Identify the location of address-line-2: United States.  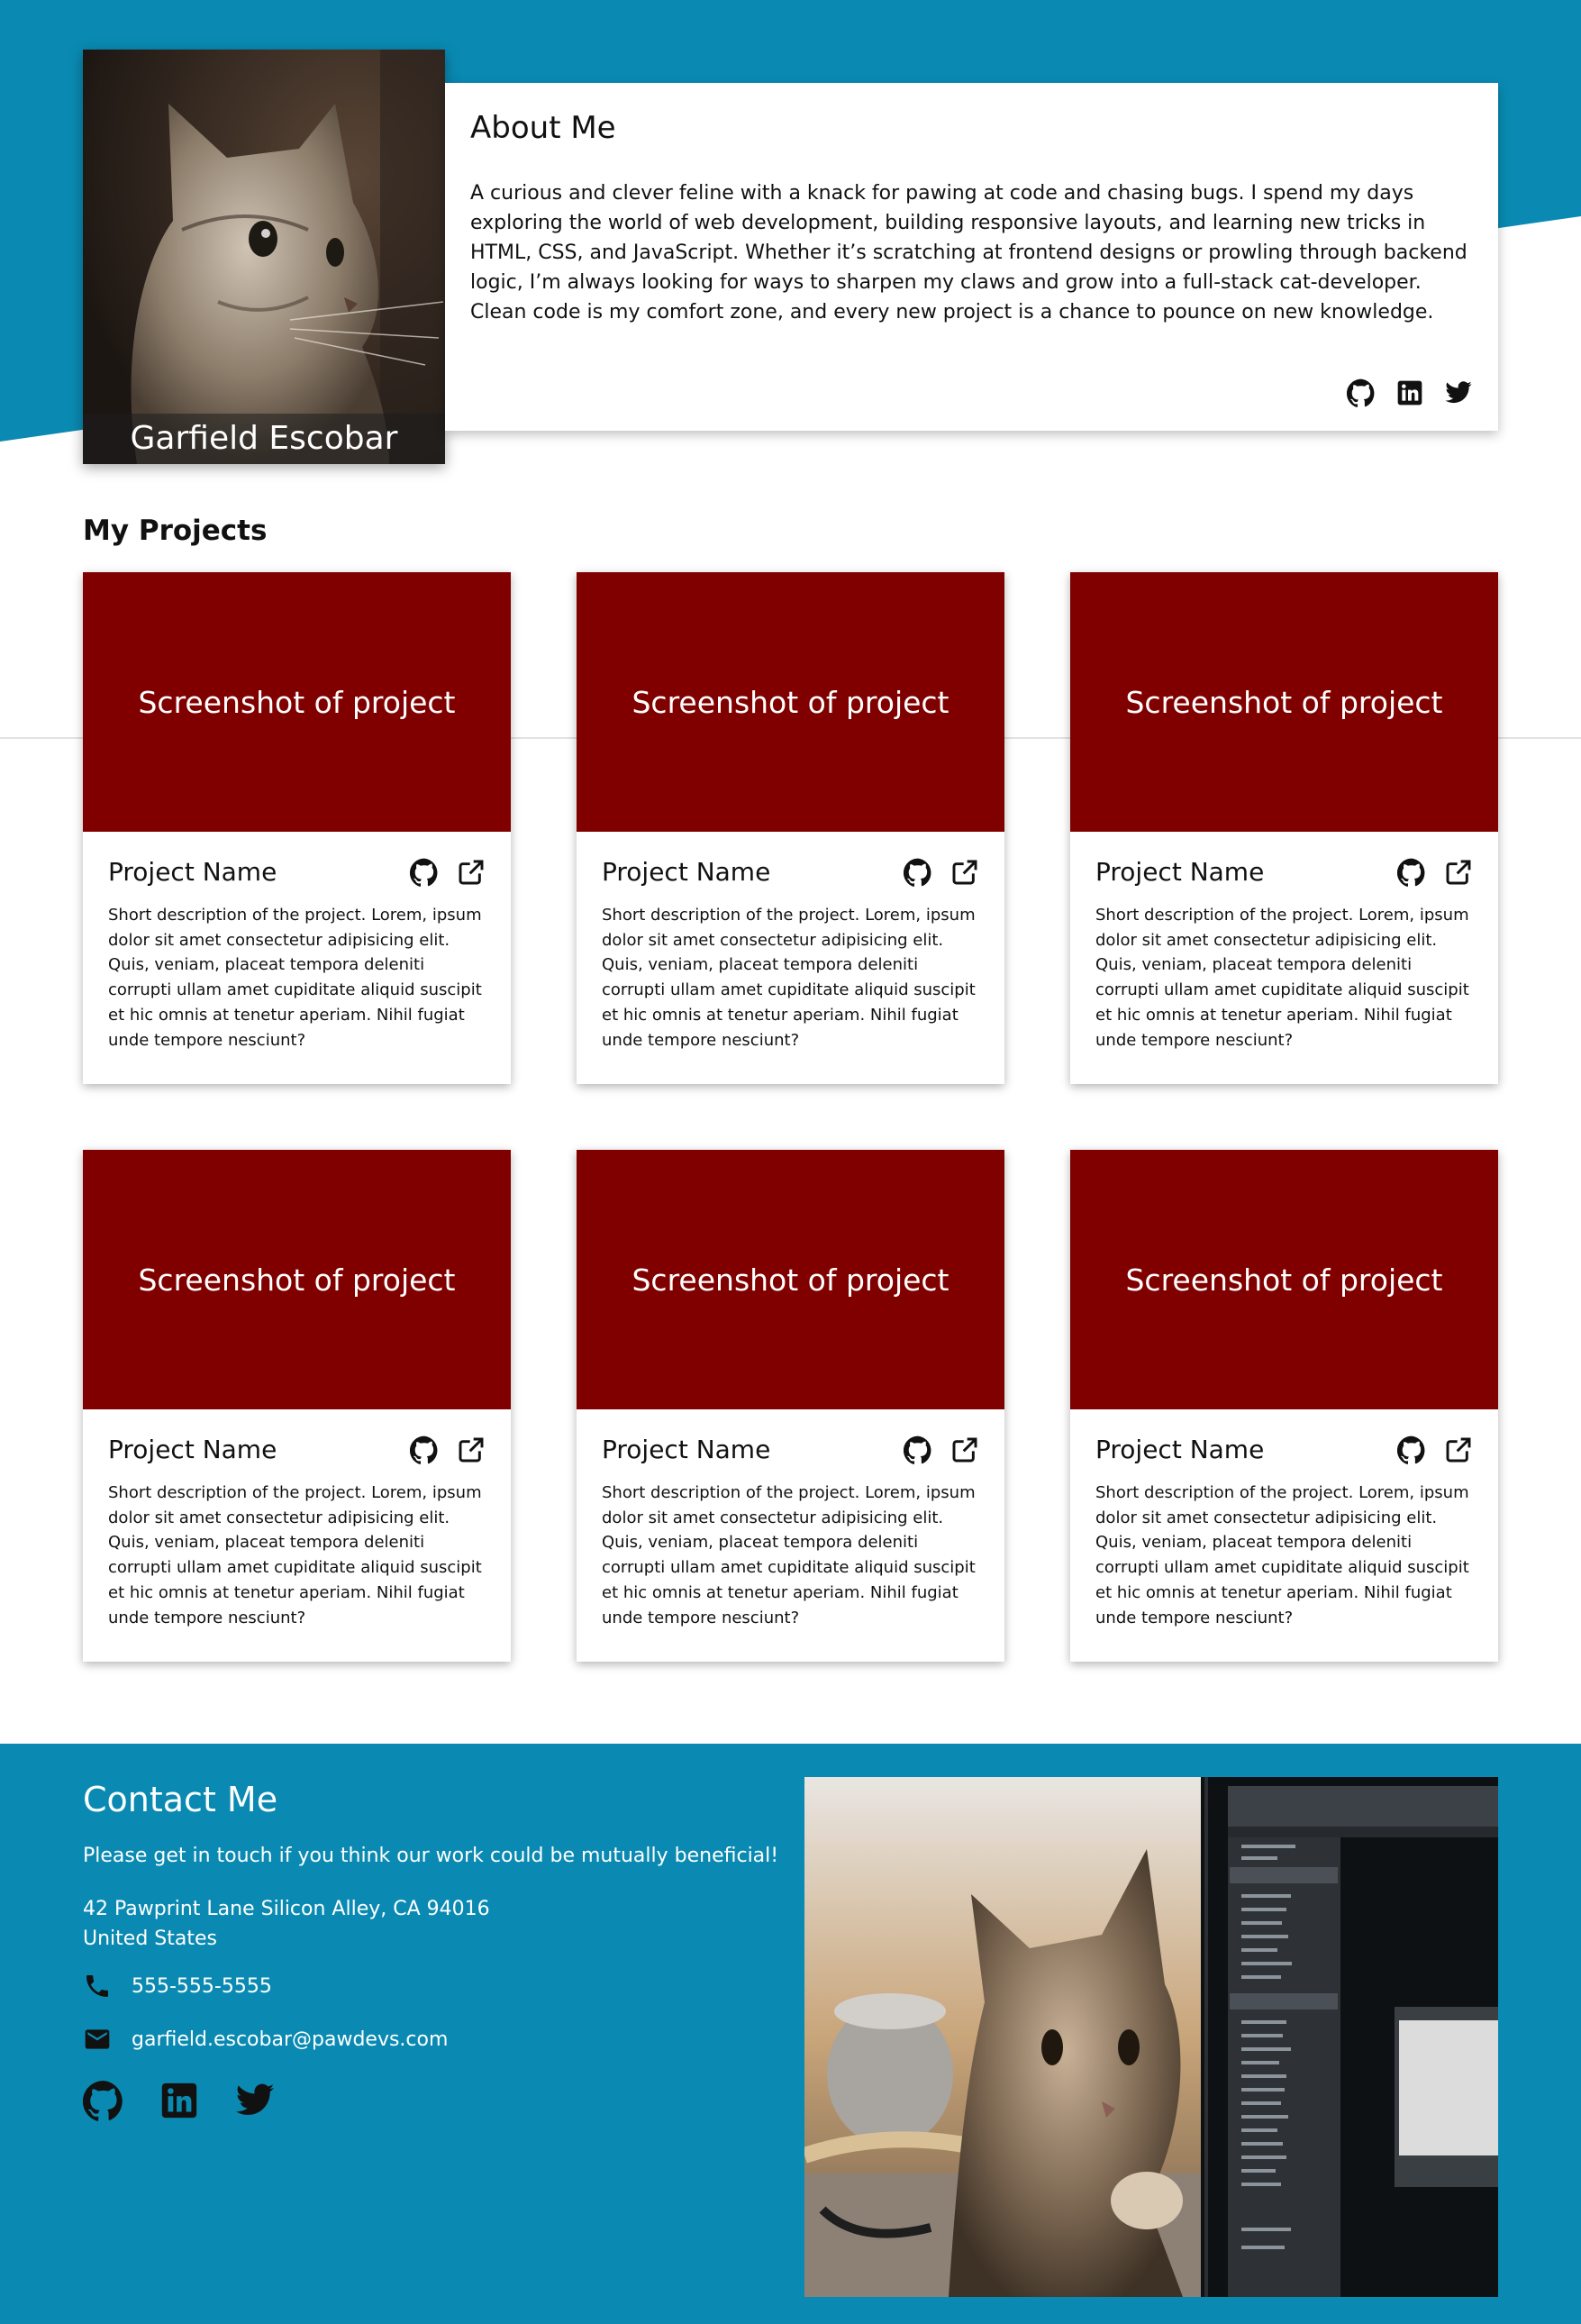
(150, 1939).